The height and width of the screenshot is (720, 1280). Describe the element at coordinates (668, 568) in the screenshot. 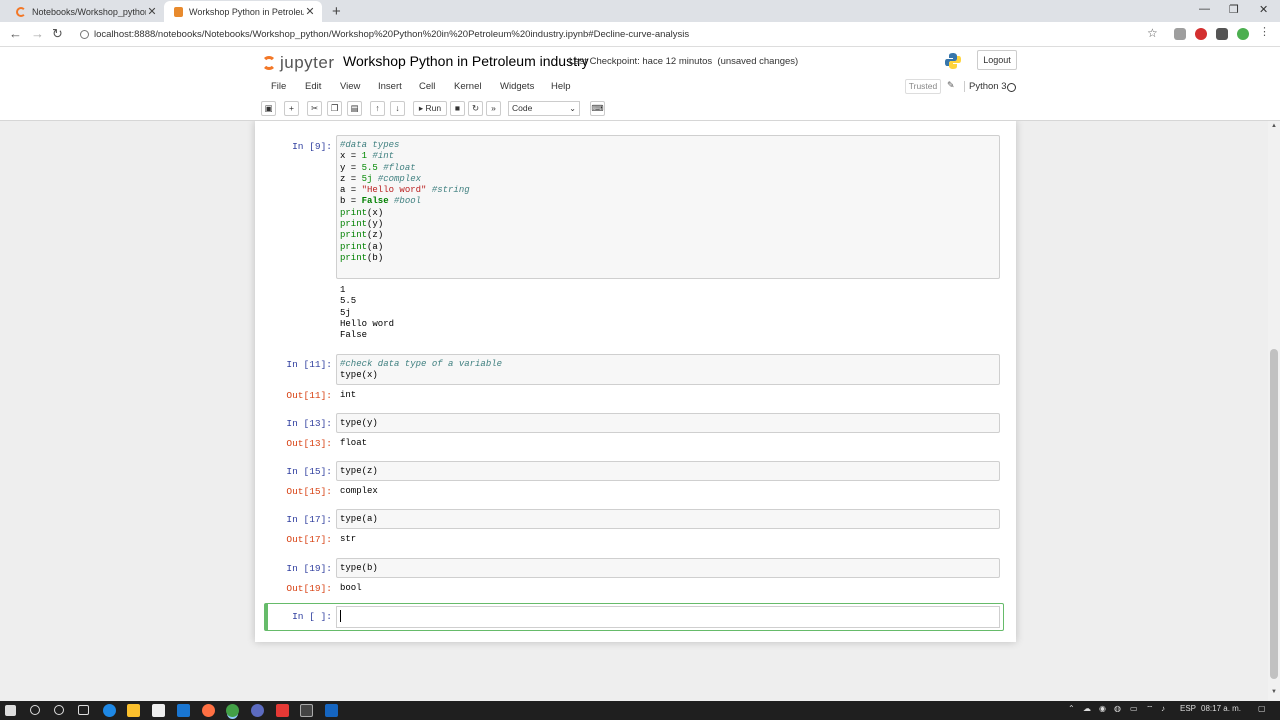

I see `code-cell-input: type(b)` at that location.